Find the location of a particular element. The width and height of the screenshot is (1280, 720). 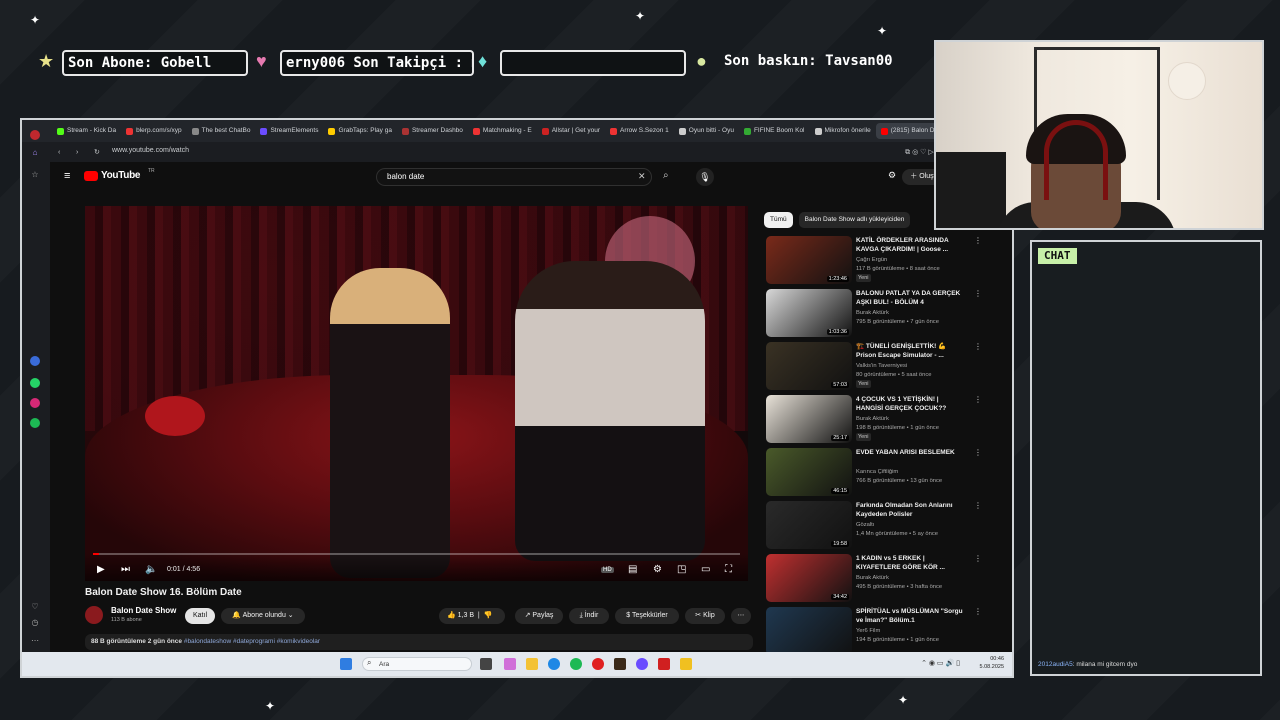

url-field: www.youtube.com/watch is located at coordinates (452, 151).